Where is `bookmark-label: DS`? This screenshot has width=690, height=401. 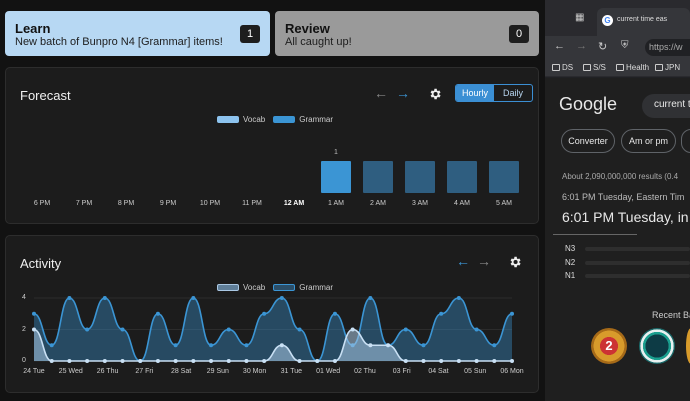 bookmark-label: DS is located at coordinates (568, 67).